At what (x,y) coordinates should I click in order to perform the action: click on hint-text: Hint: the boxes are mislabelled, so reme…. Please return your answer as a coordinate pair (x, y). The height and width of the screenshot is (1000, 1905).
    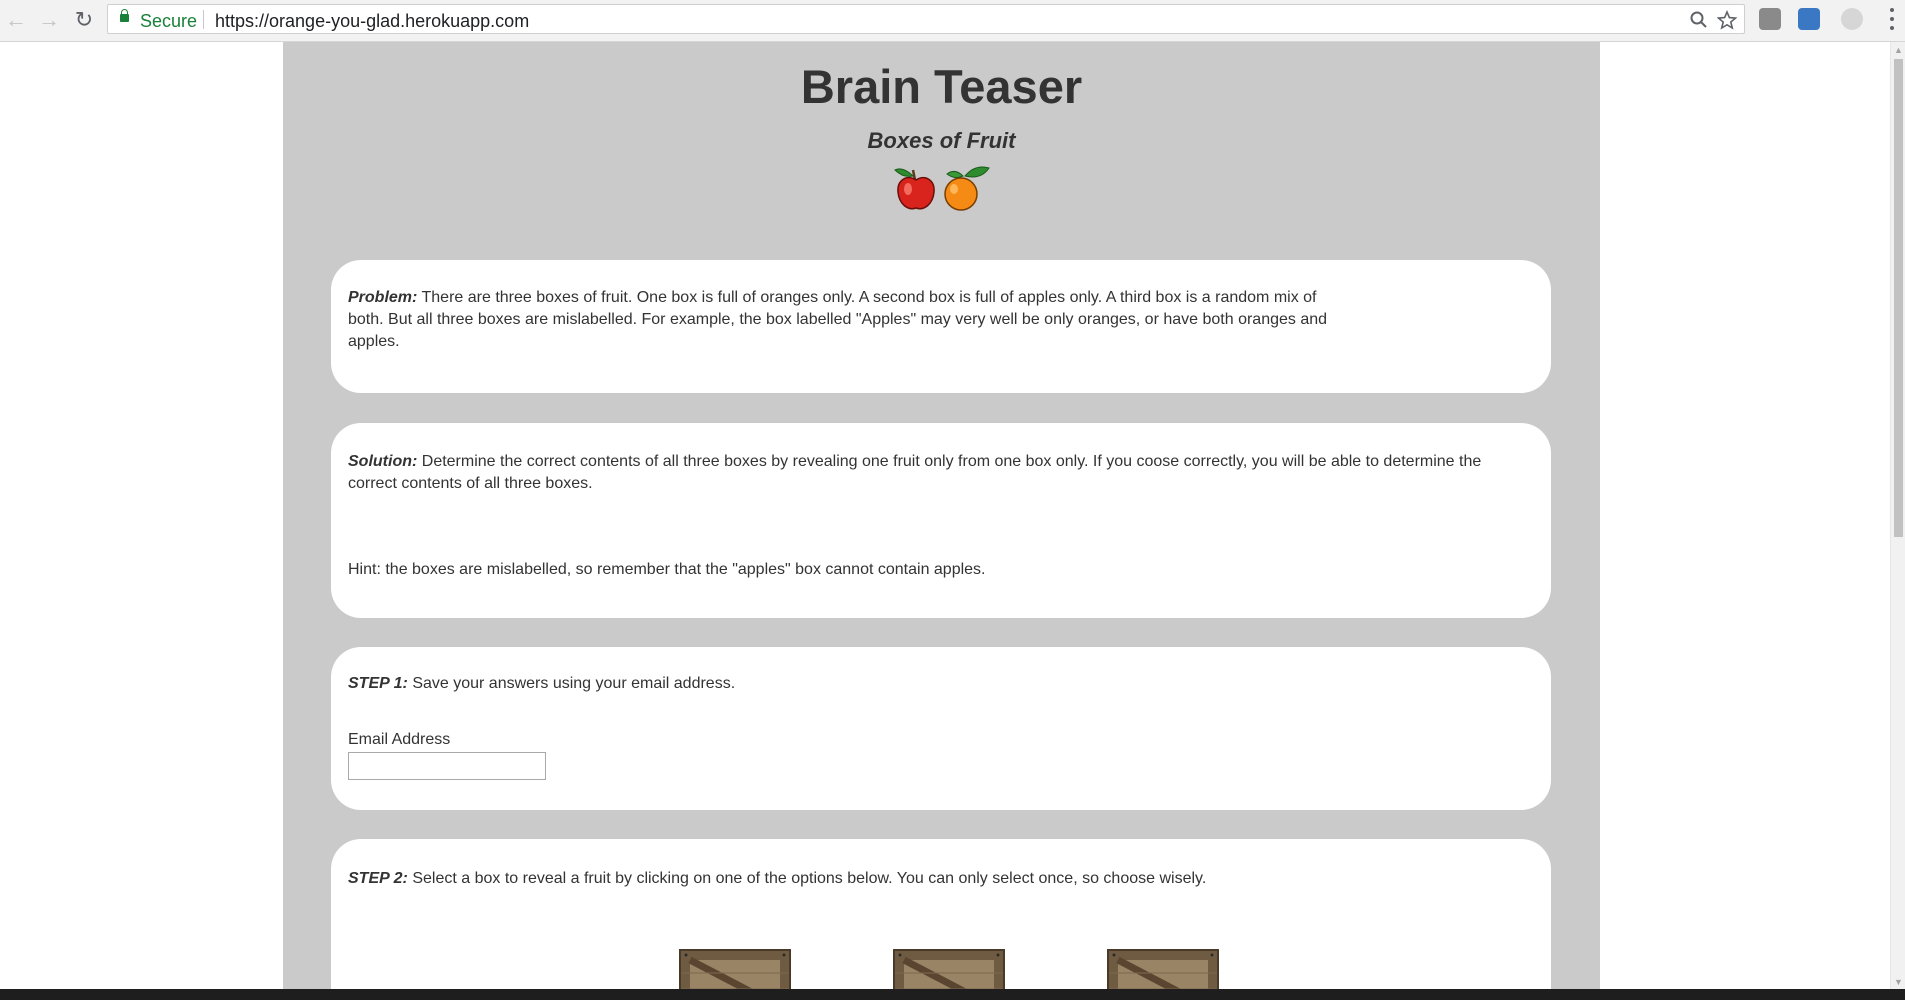
    Looking at the image, I should click on (667, 569).